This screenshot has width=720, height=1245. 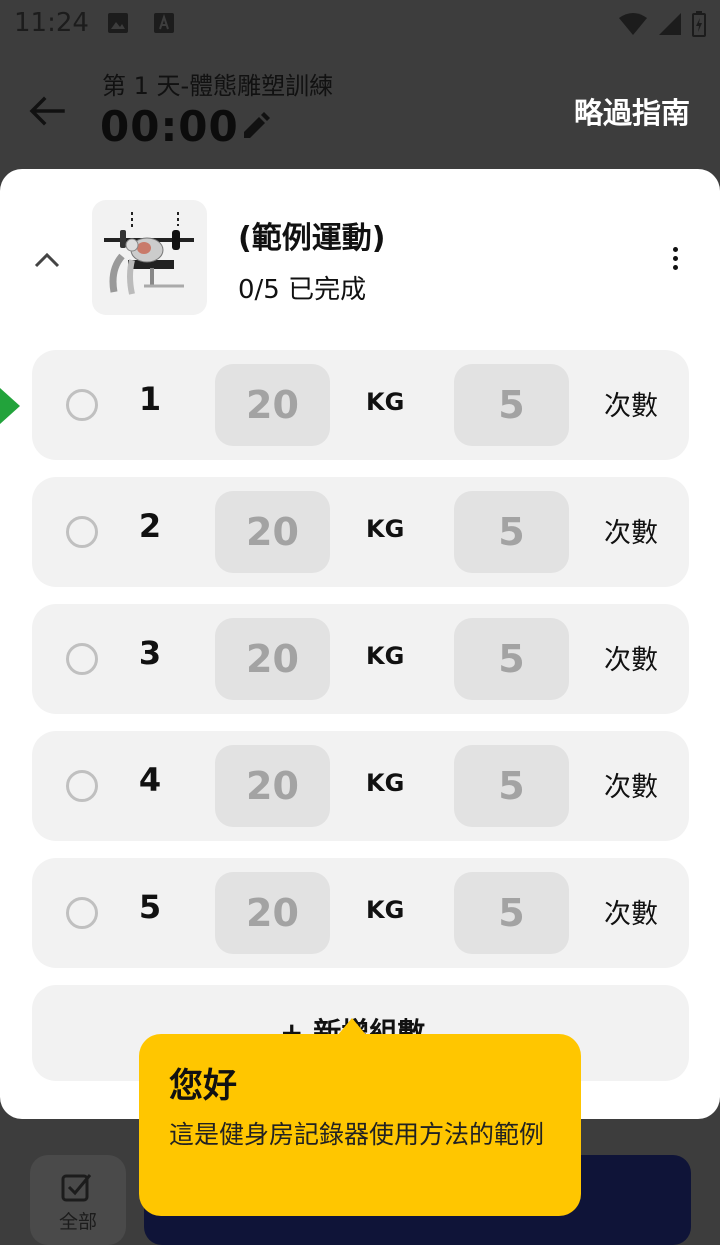 What do you see at coordinates (203, 1086) in the screenshot?
I see `tooltip-title: 您好` at bounding box center [203, 1086].